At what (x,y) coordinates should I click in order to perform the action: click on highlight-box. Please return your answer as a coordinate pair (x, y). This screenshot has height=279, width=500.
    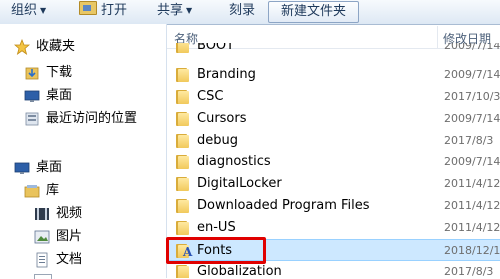
    Looking at the image, I should click on (216, 250).